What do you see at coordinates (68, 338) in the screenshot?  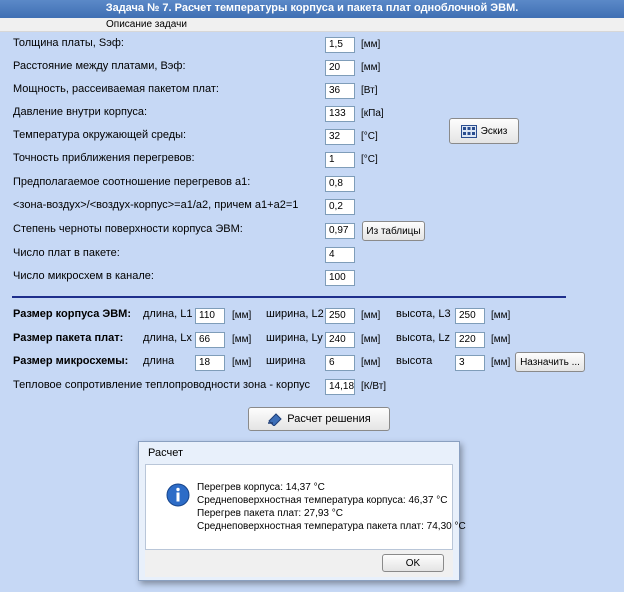 I see `size-title-pack: Размер пакета плат:` at bounding box center [68, 338].